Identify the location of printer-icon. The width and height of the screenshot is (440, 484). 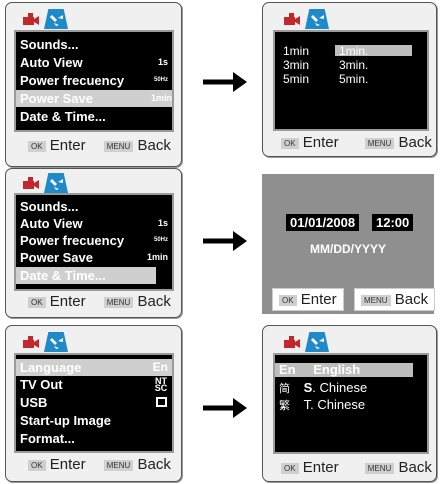
(161, 402).